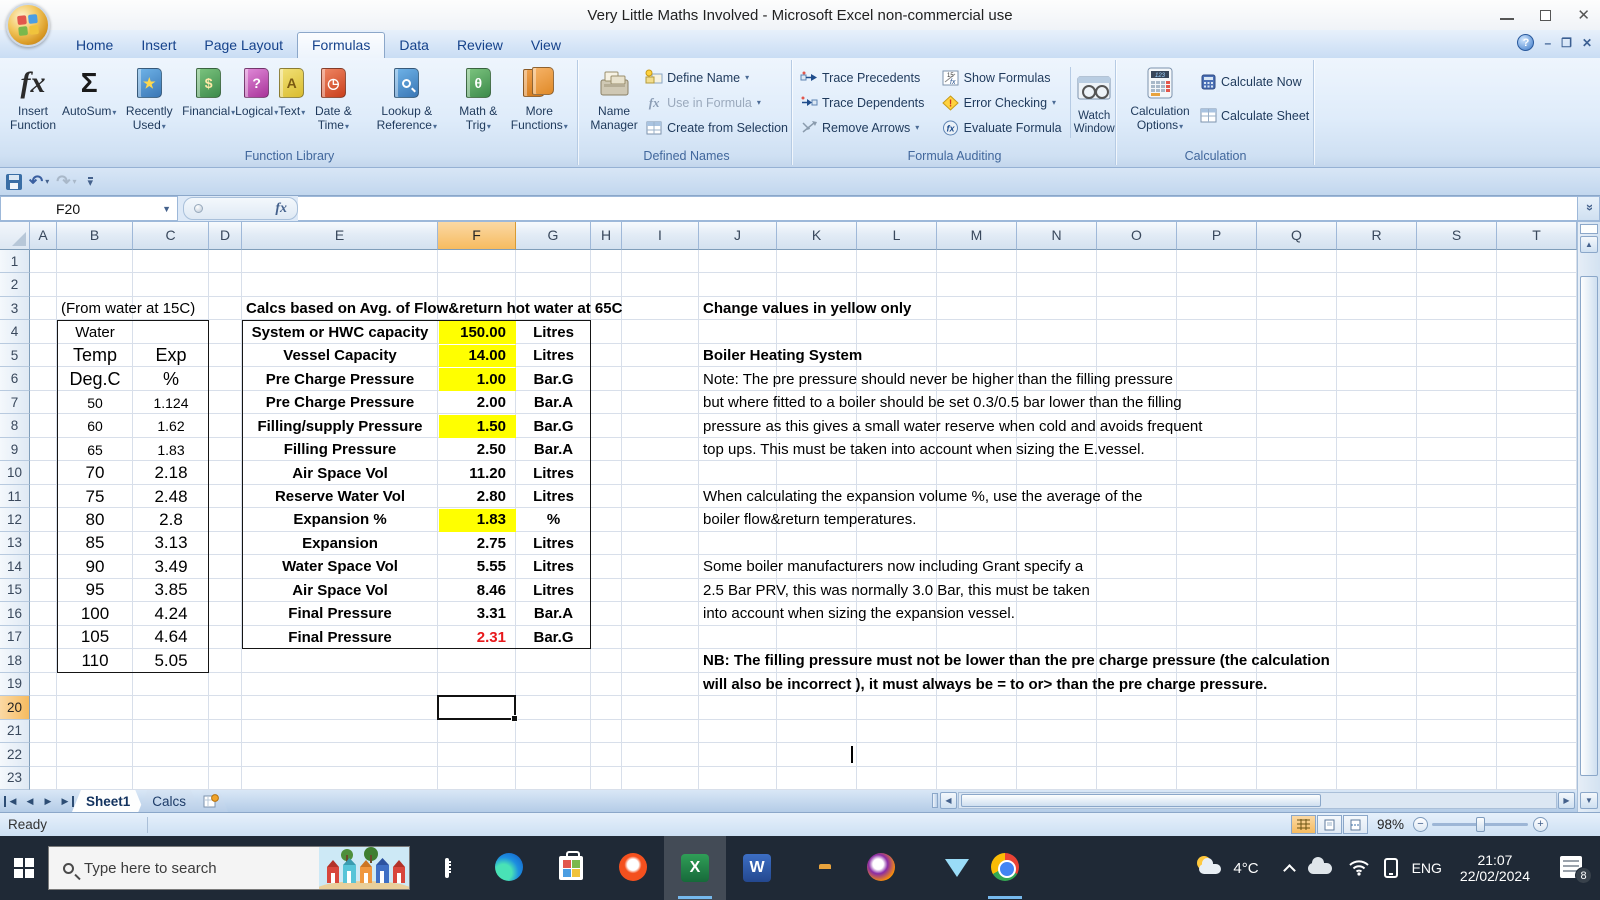 This screenshot has height=900, width=1600. What do you see at coordinates (12, 801) in the screenshot?
I see `first-sheet-icon: ◀` at bounding box center [12, 801].